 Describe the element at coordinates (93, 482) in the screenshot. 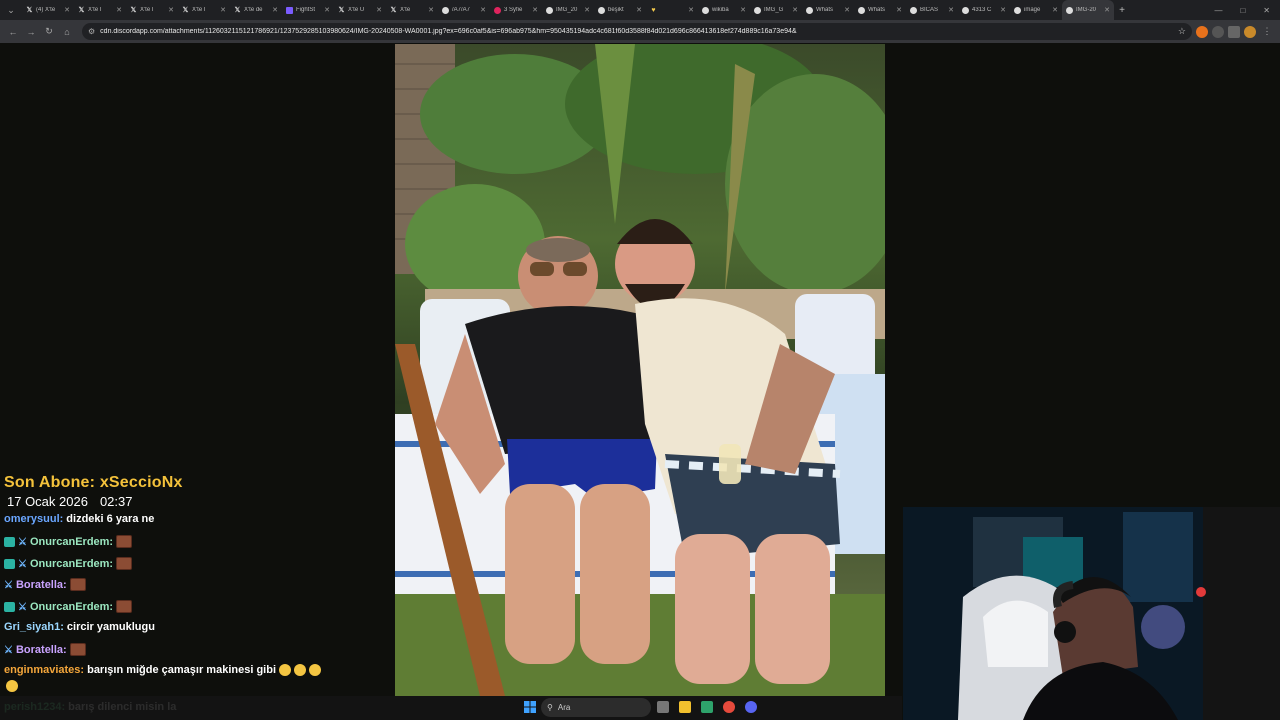

I see `last-subscriber-banner: Son Abone: xSeccioNx` at that location.